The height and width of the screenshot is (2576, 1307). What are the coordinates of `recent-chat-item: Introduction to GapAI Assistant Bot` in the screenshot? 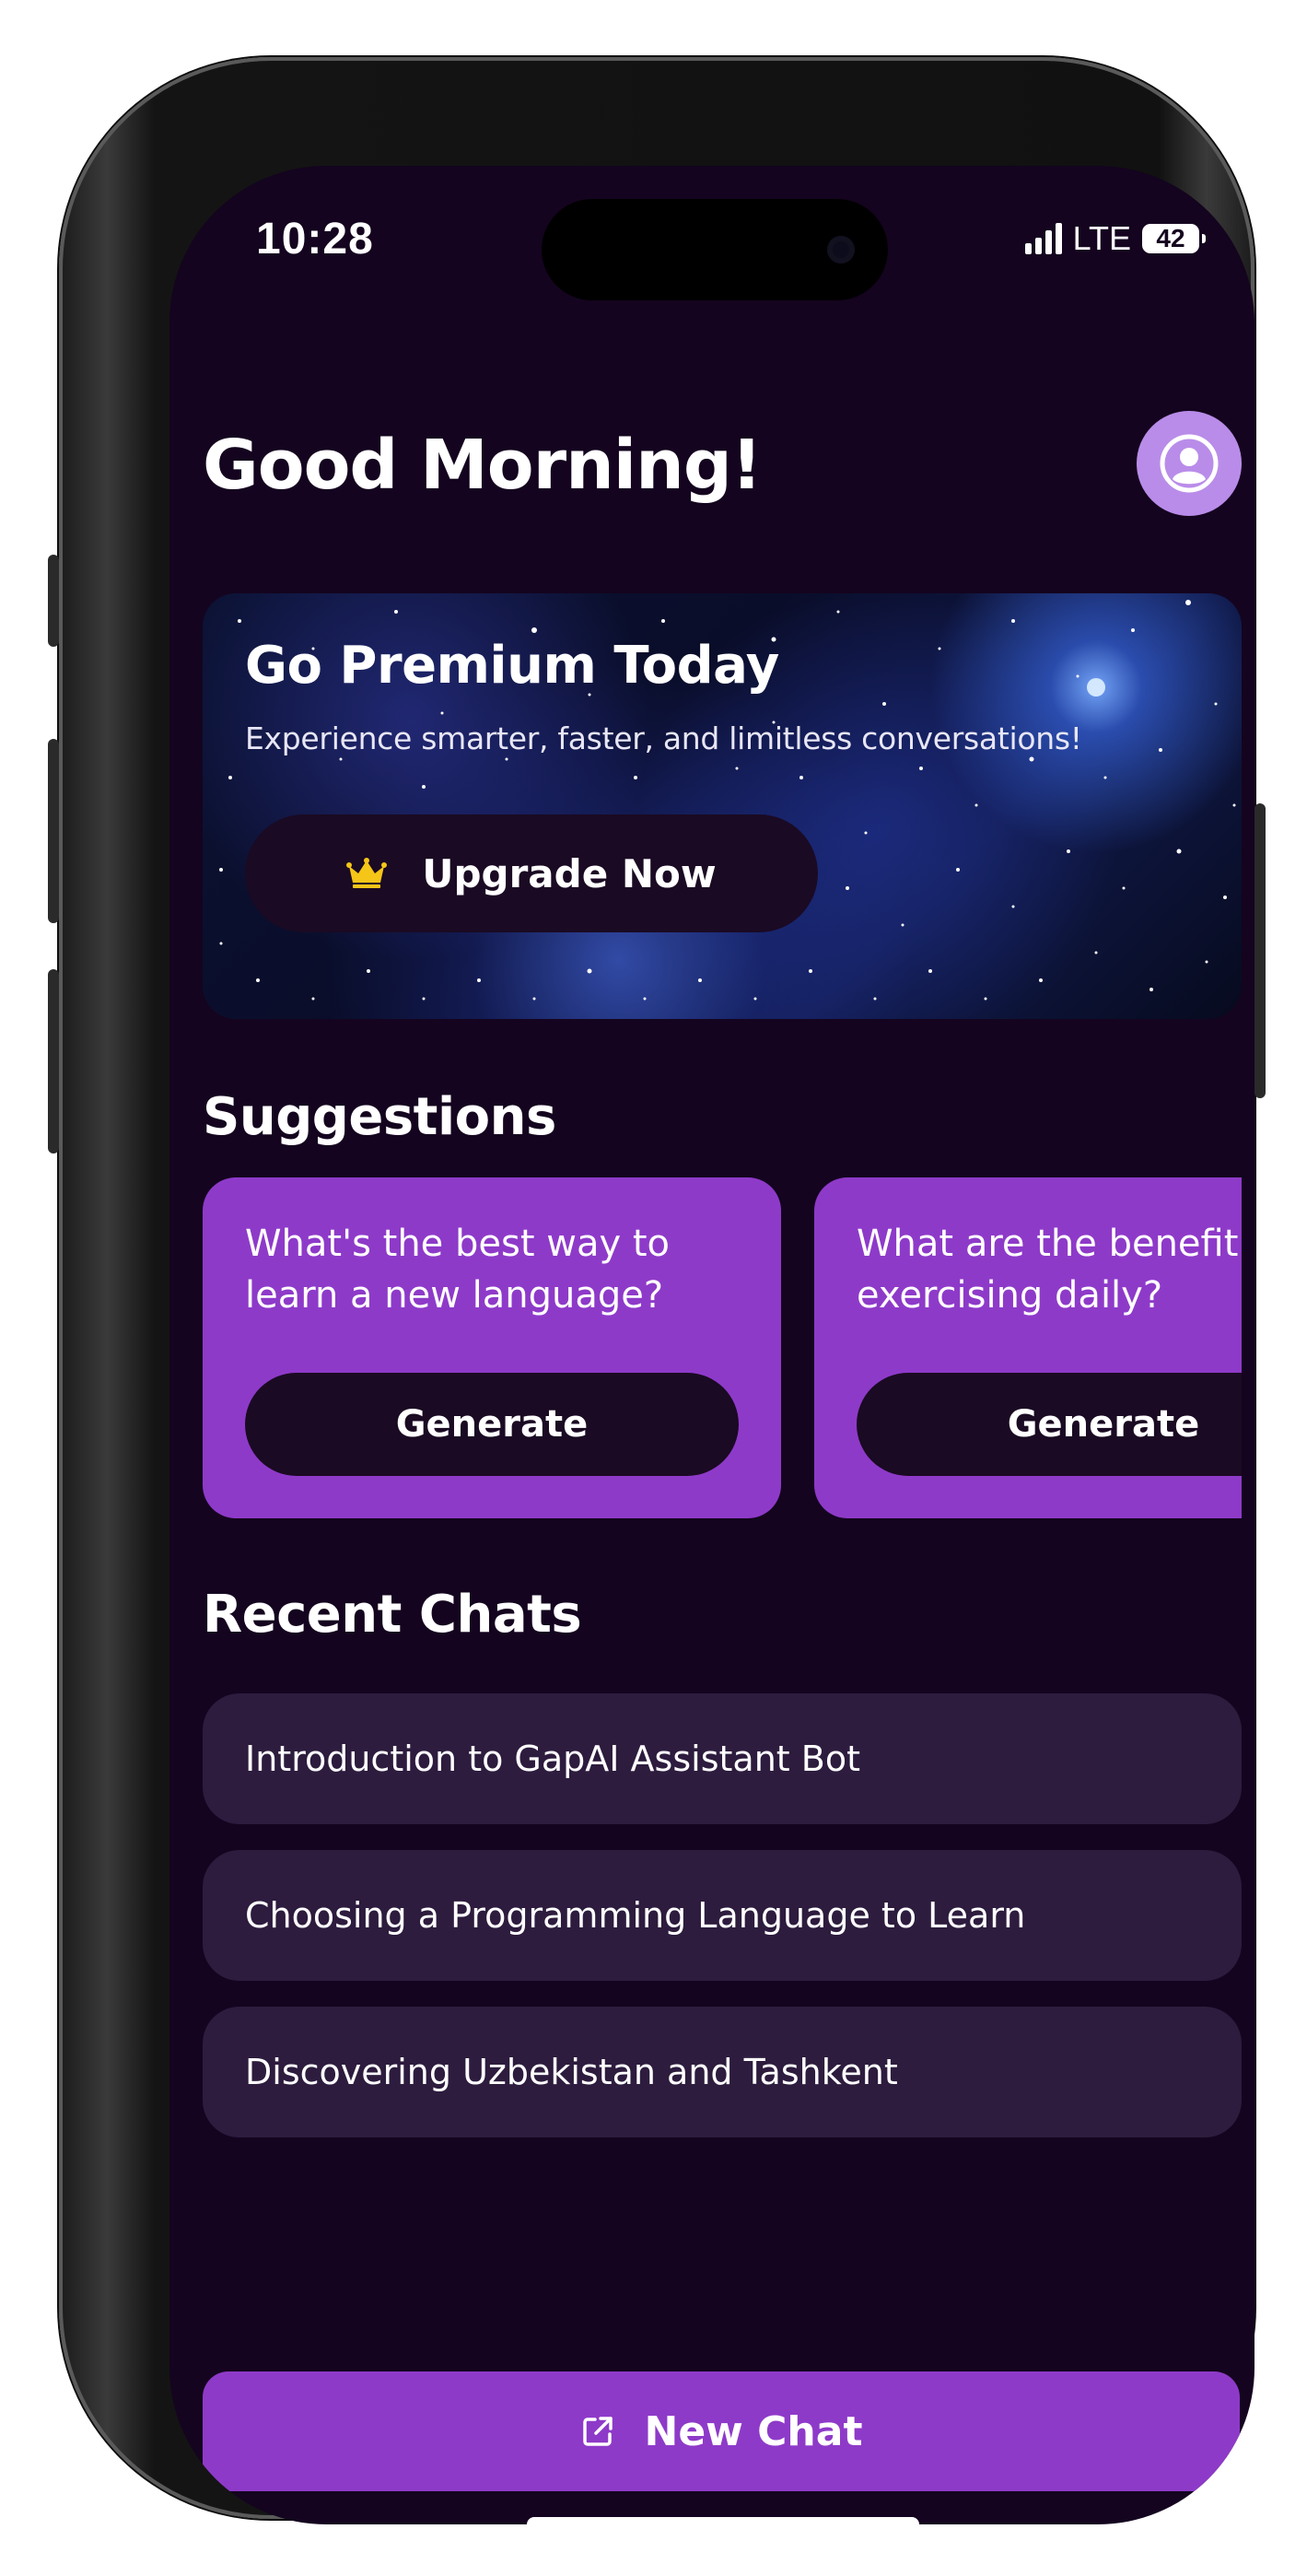 It's located at (722, 1758).